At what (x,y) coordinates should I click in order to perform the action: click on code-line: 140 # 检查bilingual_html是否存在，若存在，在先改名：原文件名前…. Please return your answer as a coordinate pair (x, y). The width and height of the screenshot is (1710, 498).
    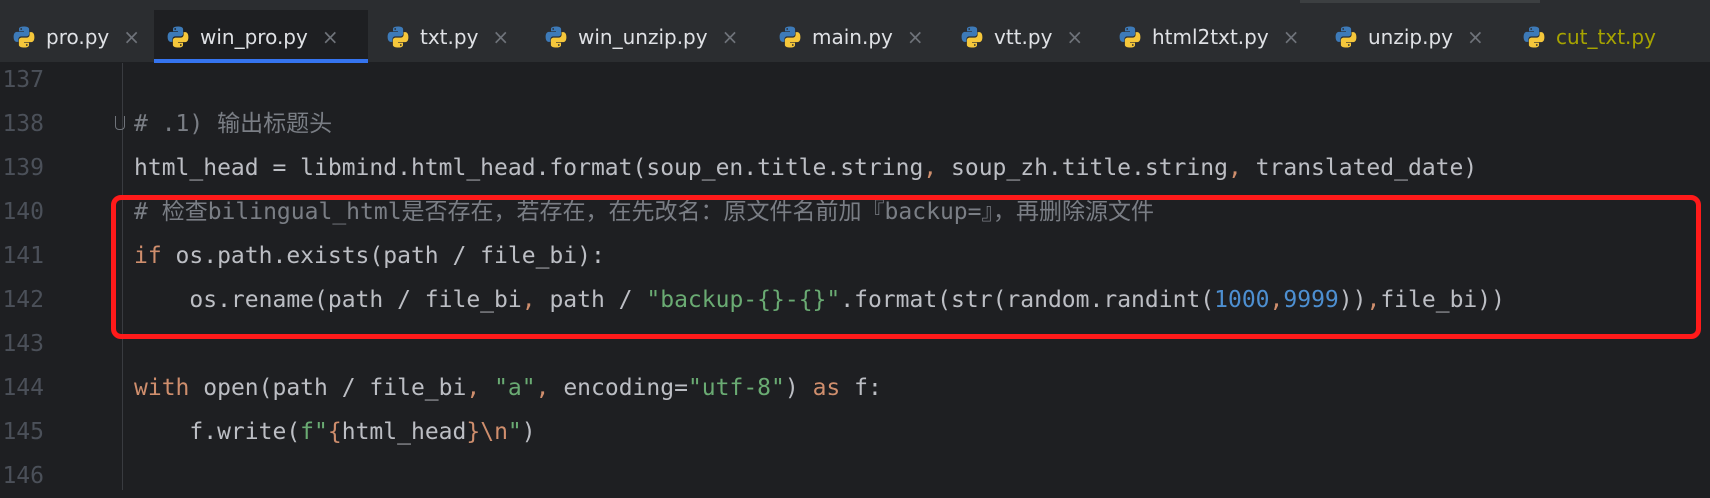
    Looking at the image, I should click on (855, 212).